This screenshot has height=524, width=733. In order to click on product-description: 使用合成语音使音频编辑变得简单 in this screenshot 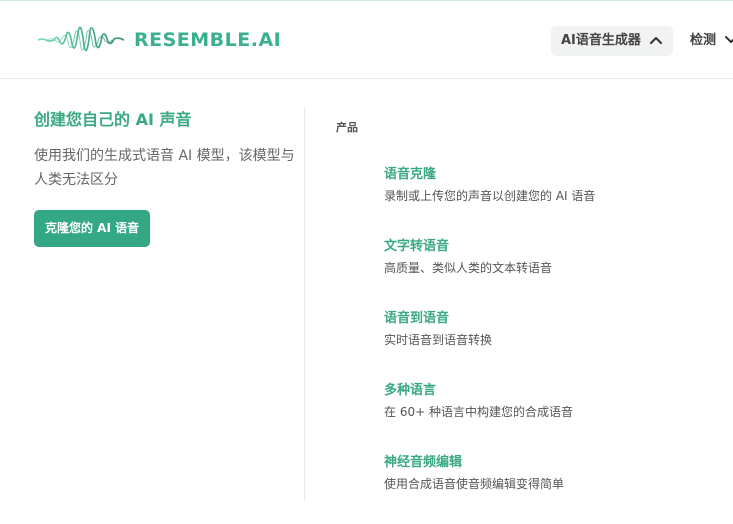, I will do `click(474, 484)`.